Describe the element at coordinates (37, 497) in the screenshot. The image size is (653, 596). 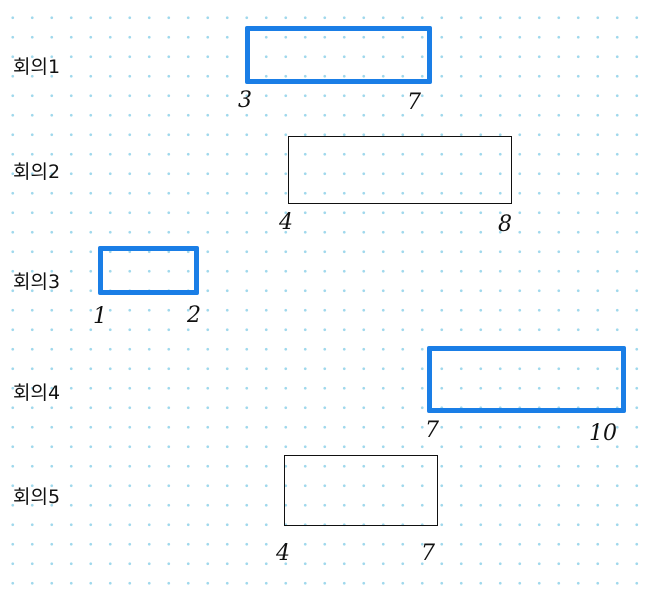
I see `meeting-label: 회의5` at that location.